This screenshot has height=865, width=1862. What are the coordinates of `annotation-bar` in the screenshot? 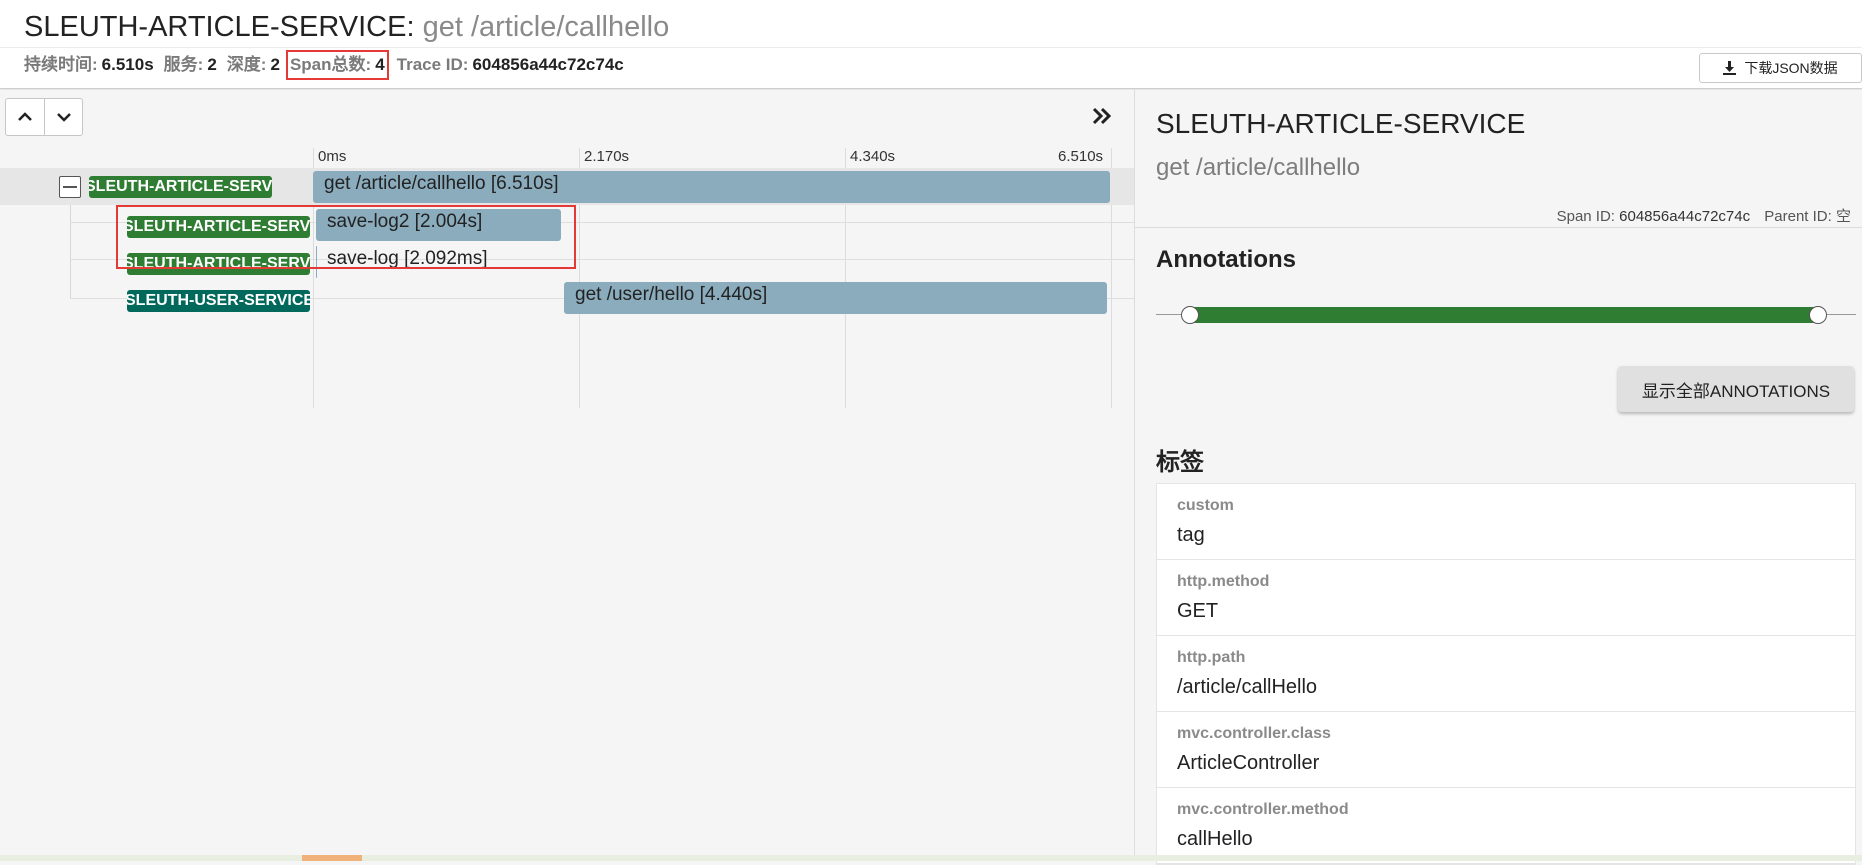 It's located at (1504, 315).